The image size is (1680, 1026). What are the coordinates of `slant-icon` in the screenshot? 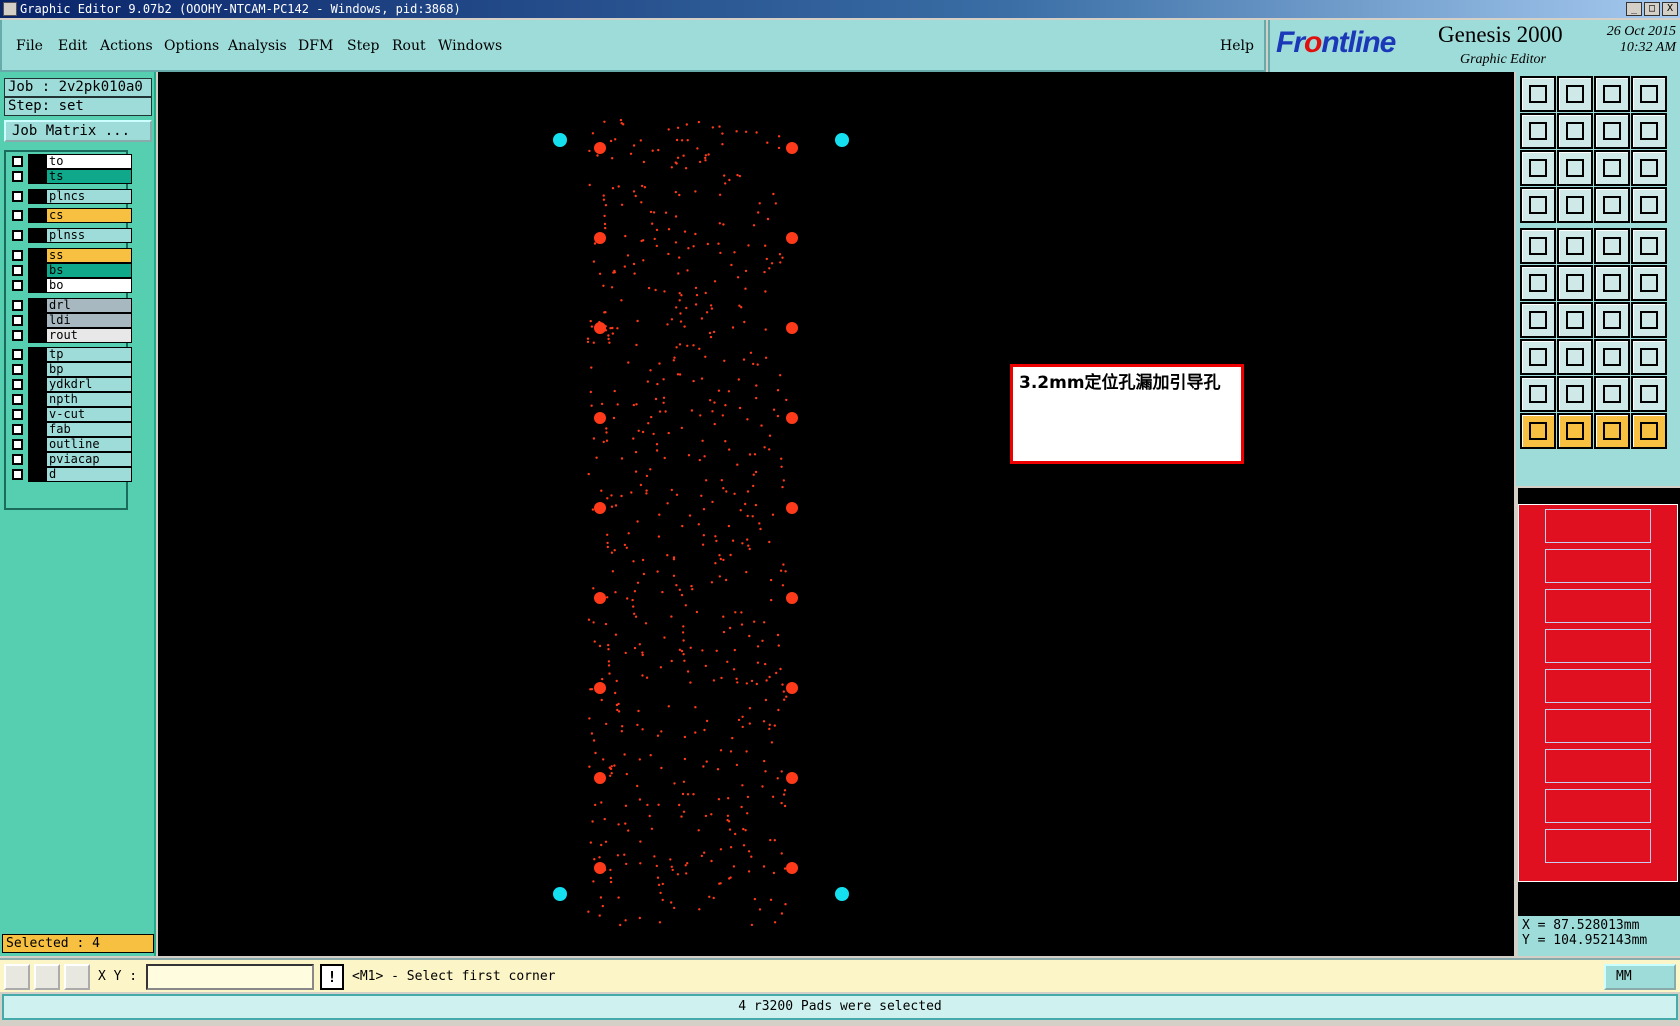 It's located at (1575, 320).